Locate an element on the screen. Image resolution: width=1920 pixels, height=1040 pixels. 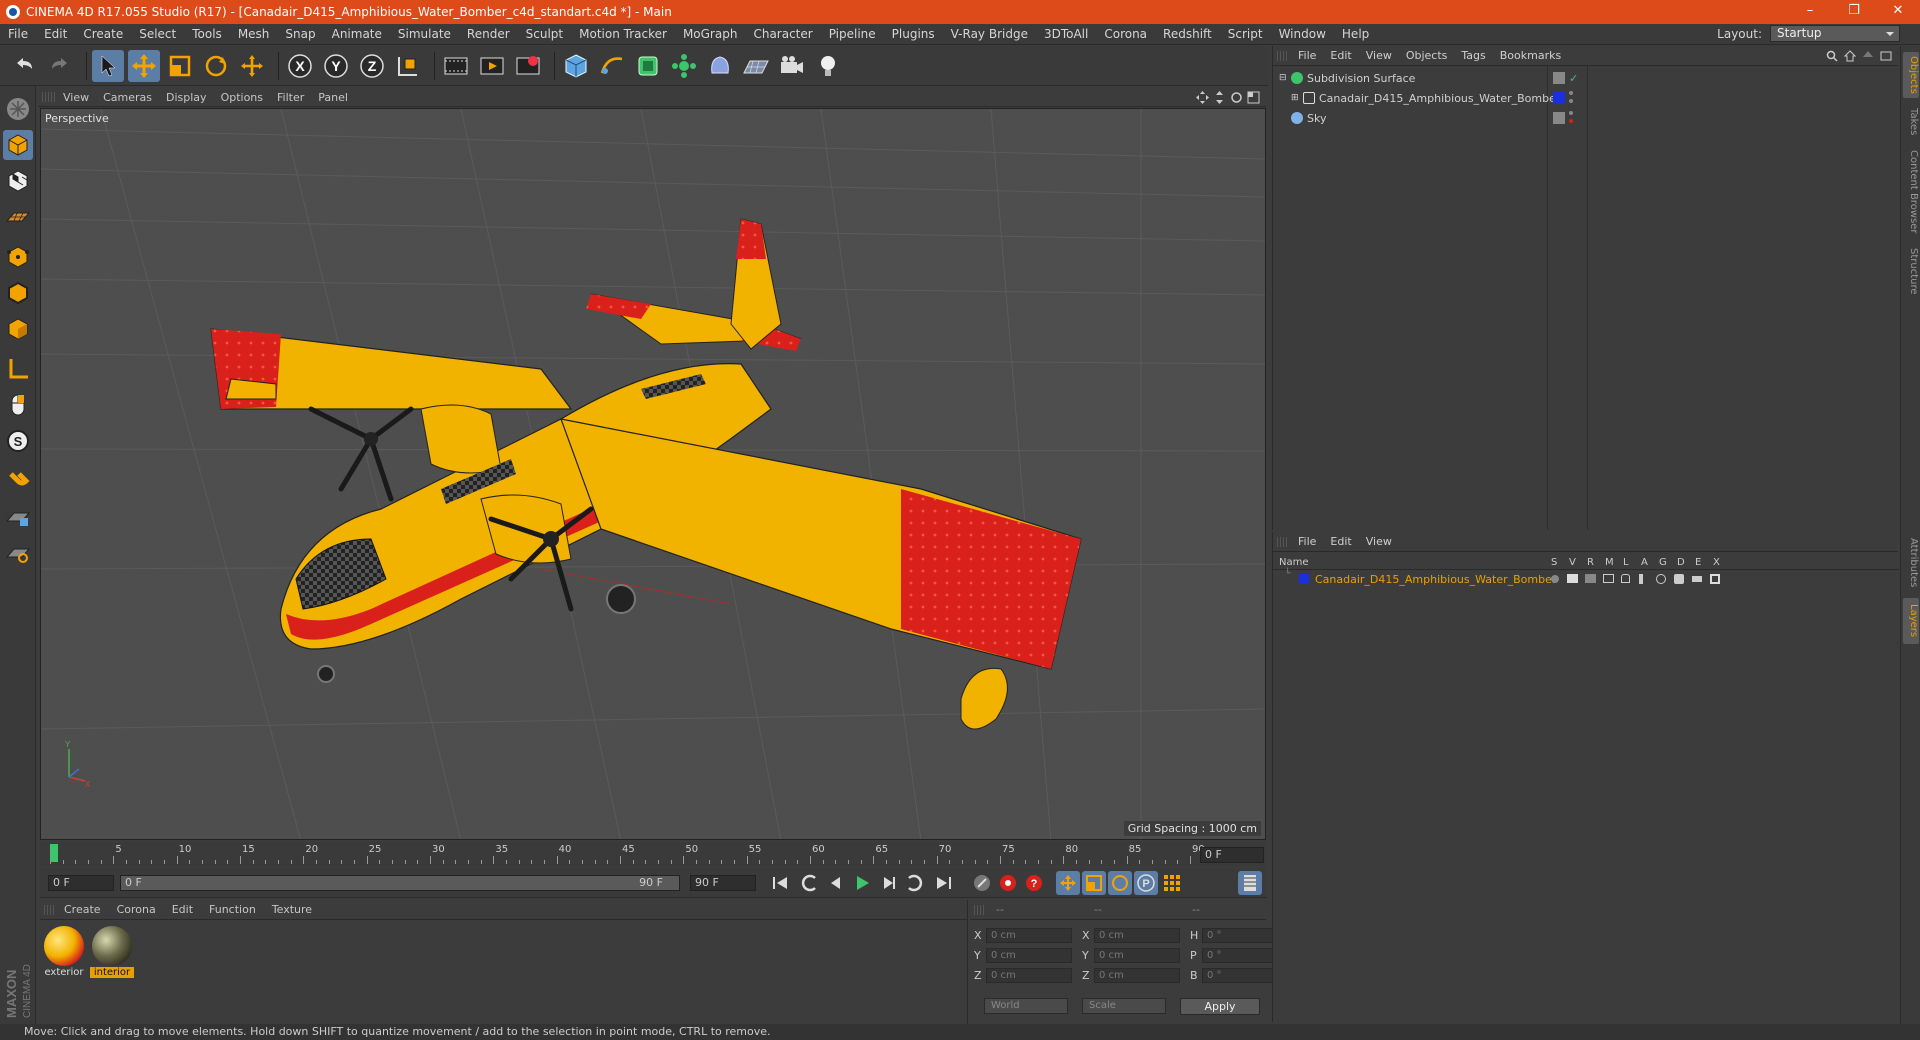
menu-redshift: Redshift is located at coordinates (1187, 34).